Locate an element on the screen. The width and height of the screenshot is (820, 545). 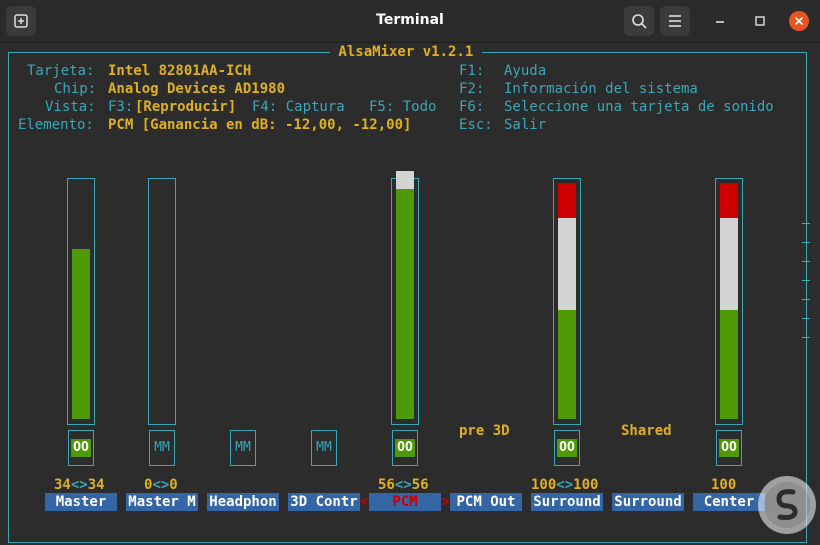
view-all: F5: Todo is located at coordinates (402, 107).